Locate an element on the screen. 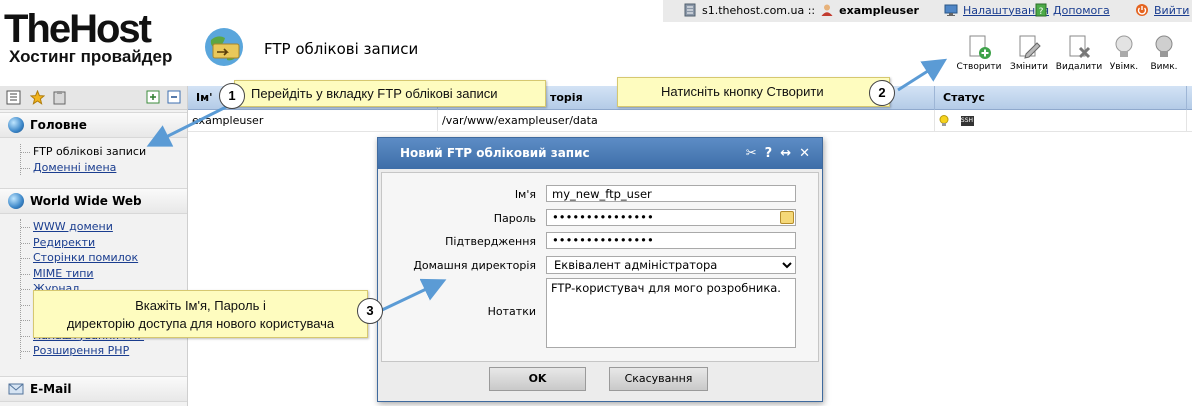 The height and width of the screenshot is (406, 1192). sidebar-toolbar is located at coordinates (93, 98).